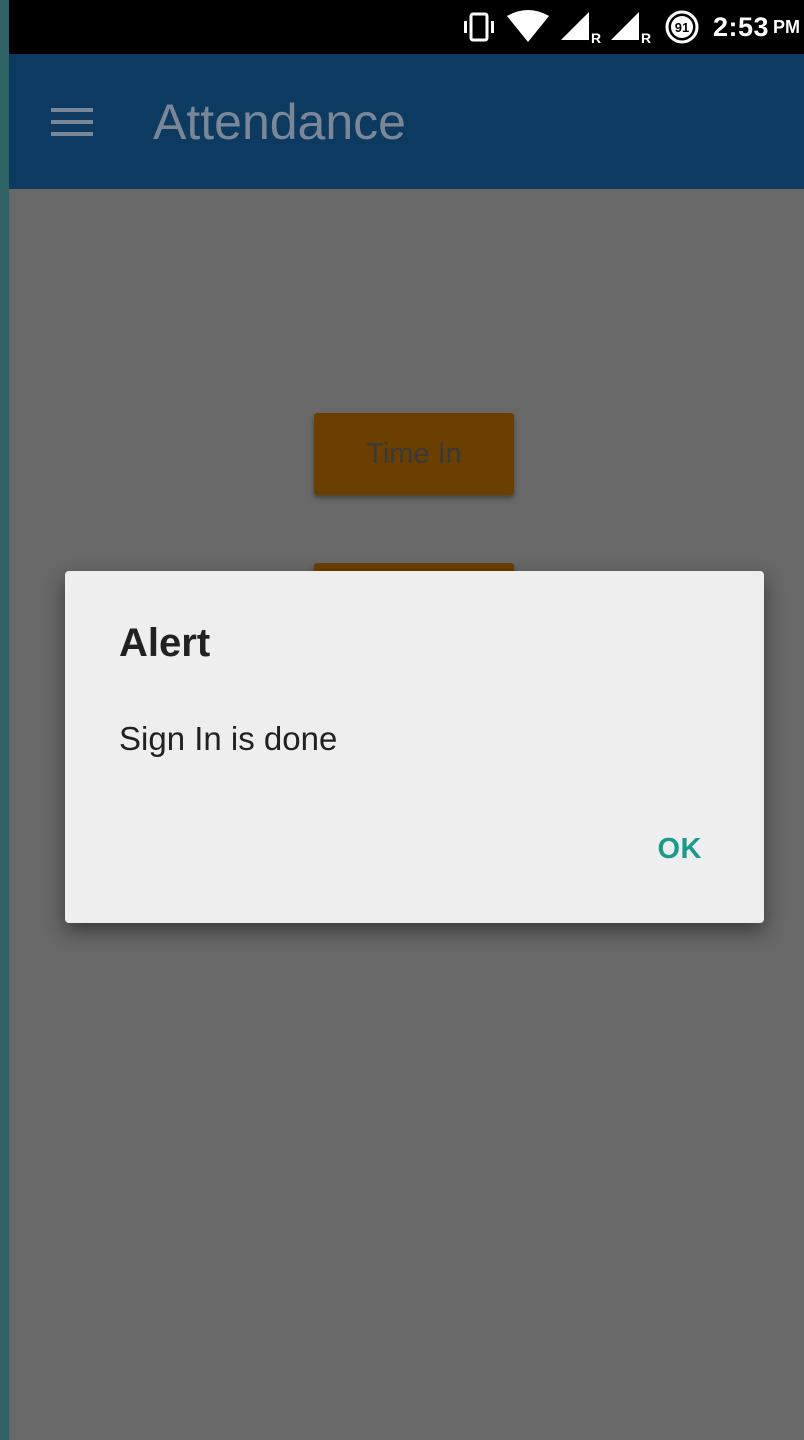 The image size is (804, 1440). I want to click on status-ampm: PM, so click(786, 26).